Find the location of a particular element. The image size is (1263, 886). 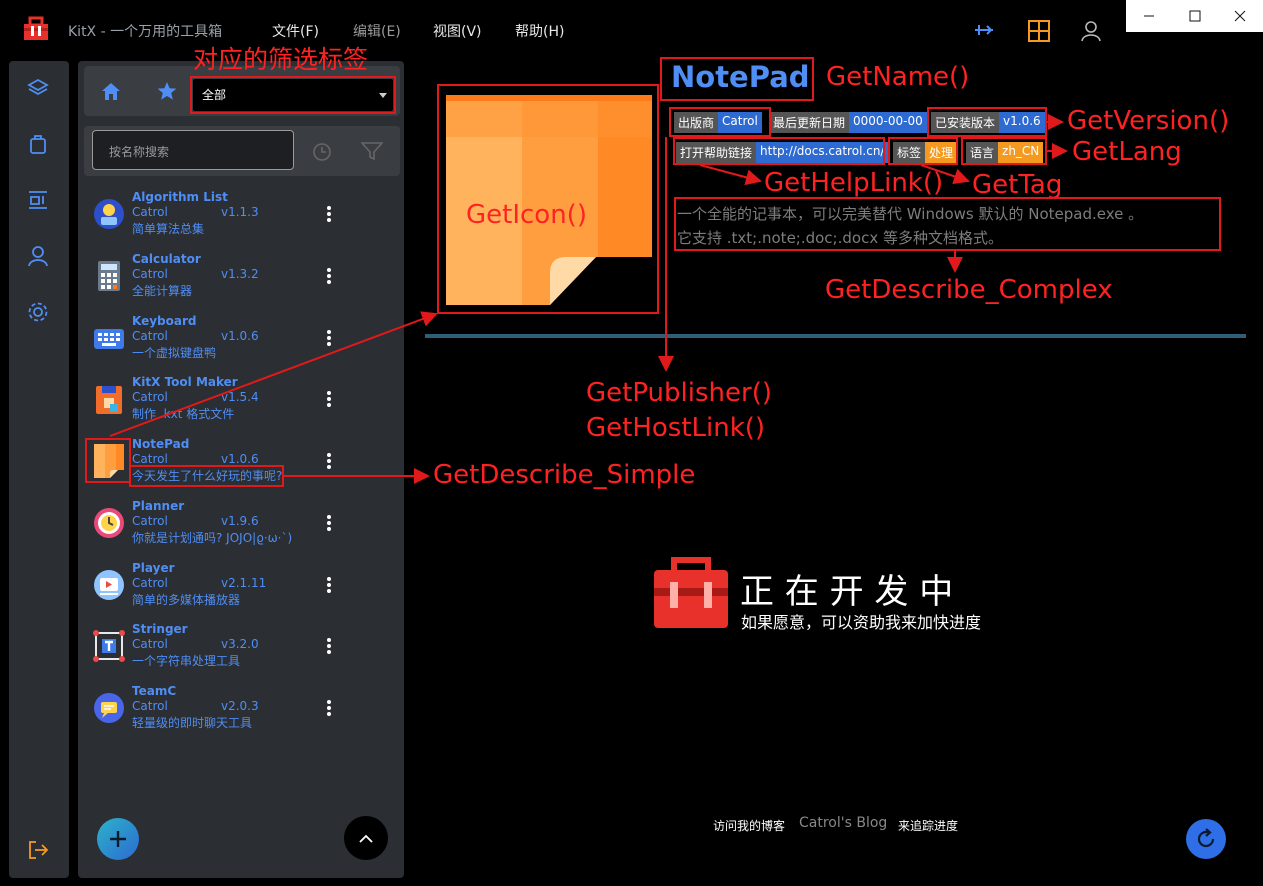

toolbox-icon is located at coordinates (691, 592).